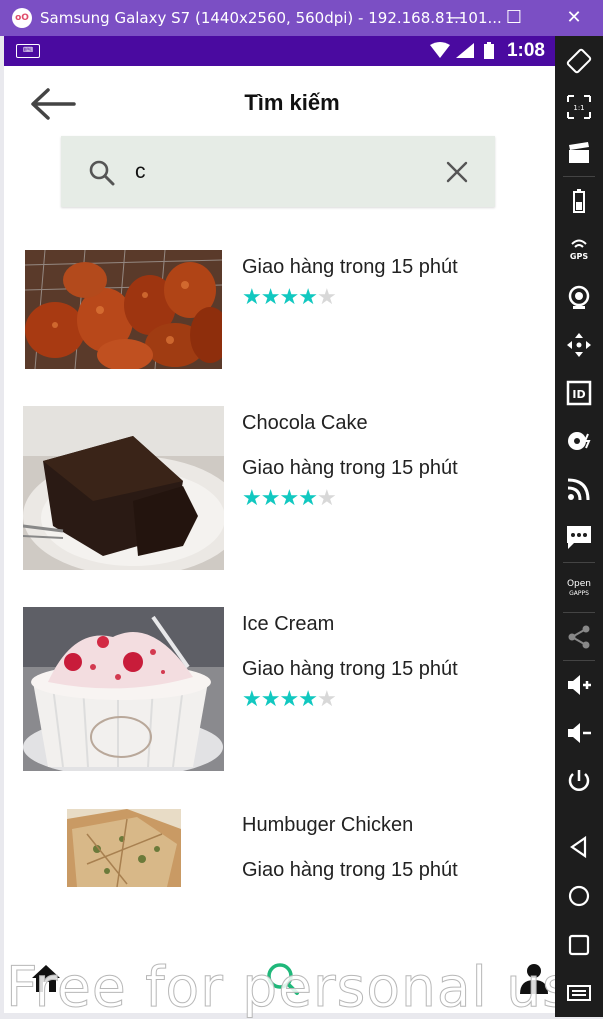 This screenshot has width=603, height=1019. Describe the element at coordinates (579, 441) in the screenshot. I see `media-icon` at that location.